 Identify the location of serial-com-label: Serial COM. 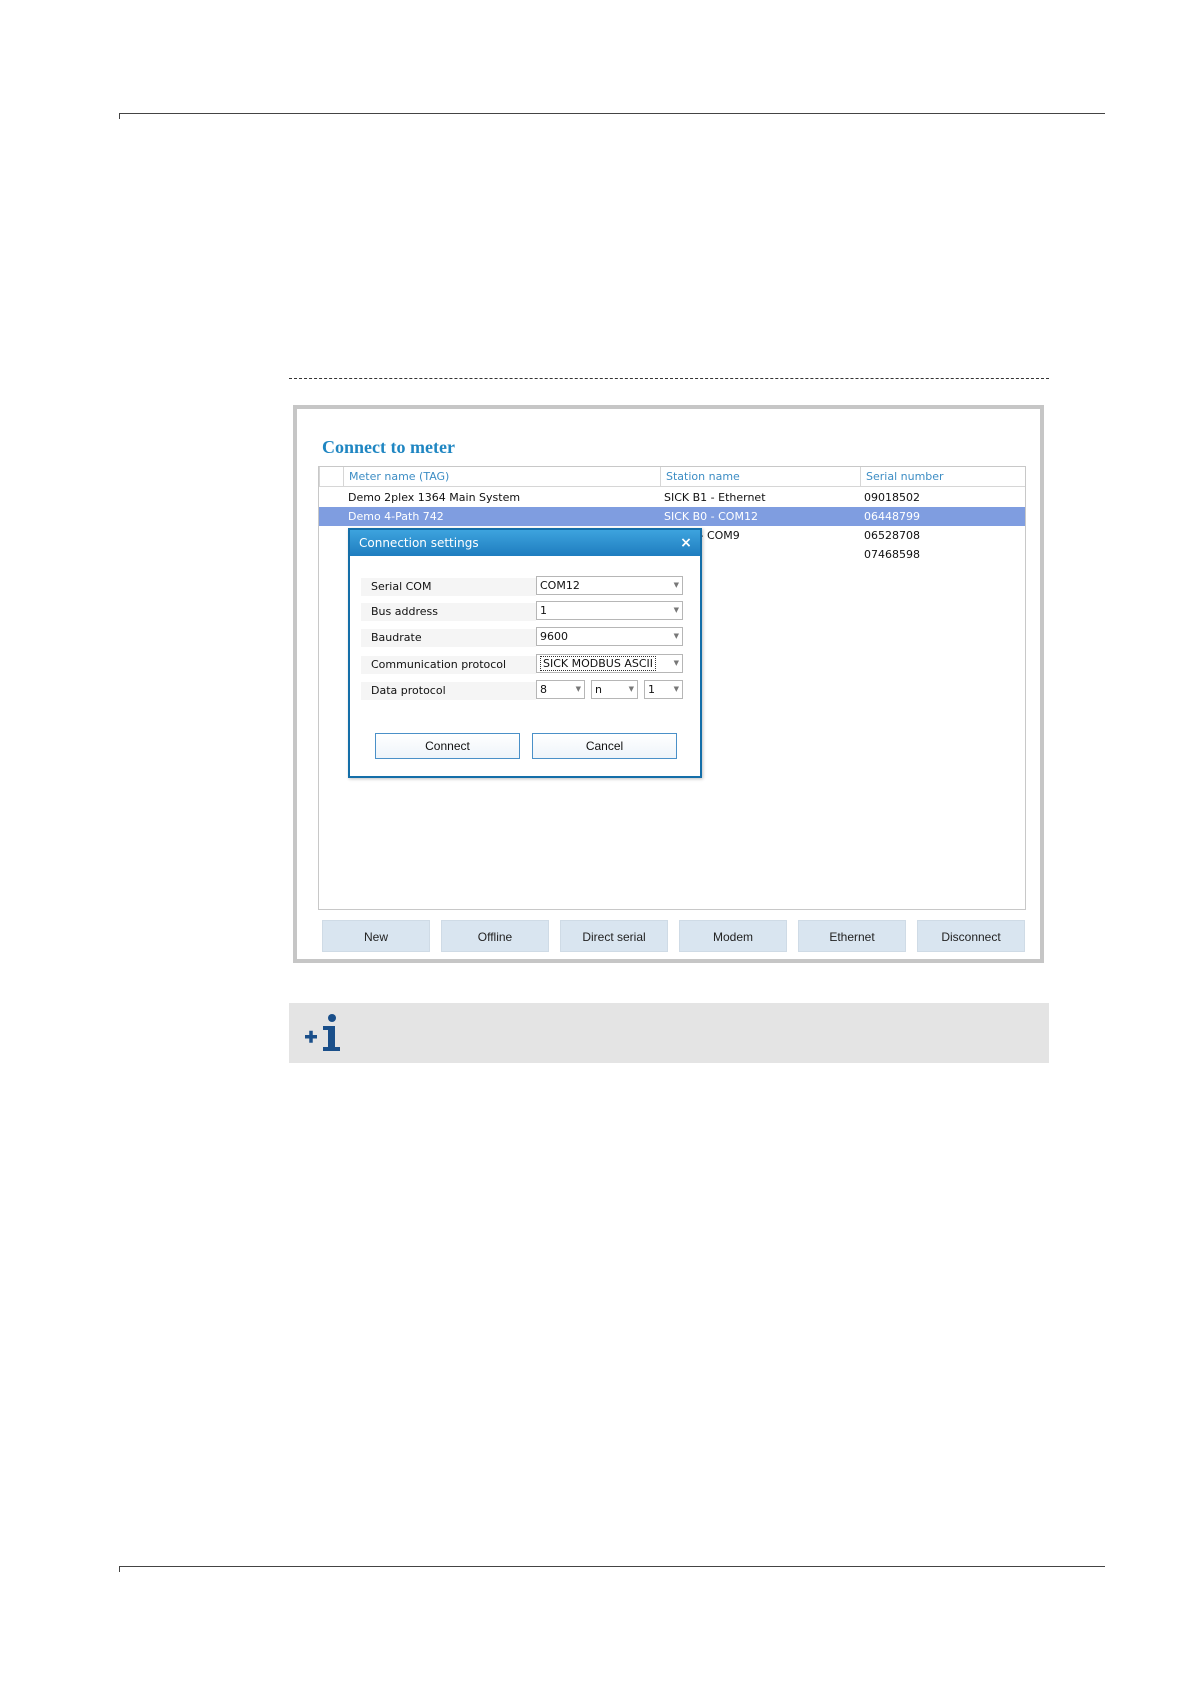
(448, 587).